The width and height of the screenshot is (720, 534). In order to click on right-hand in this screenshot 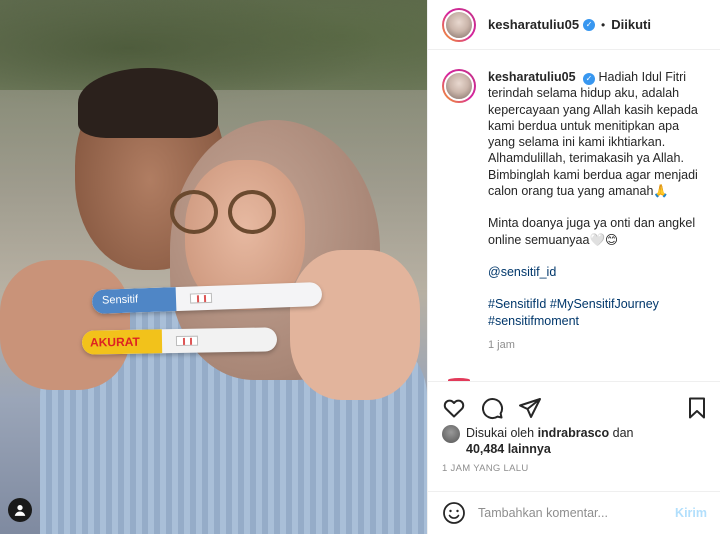, I will do `click(355, 325)`.